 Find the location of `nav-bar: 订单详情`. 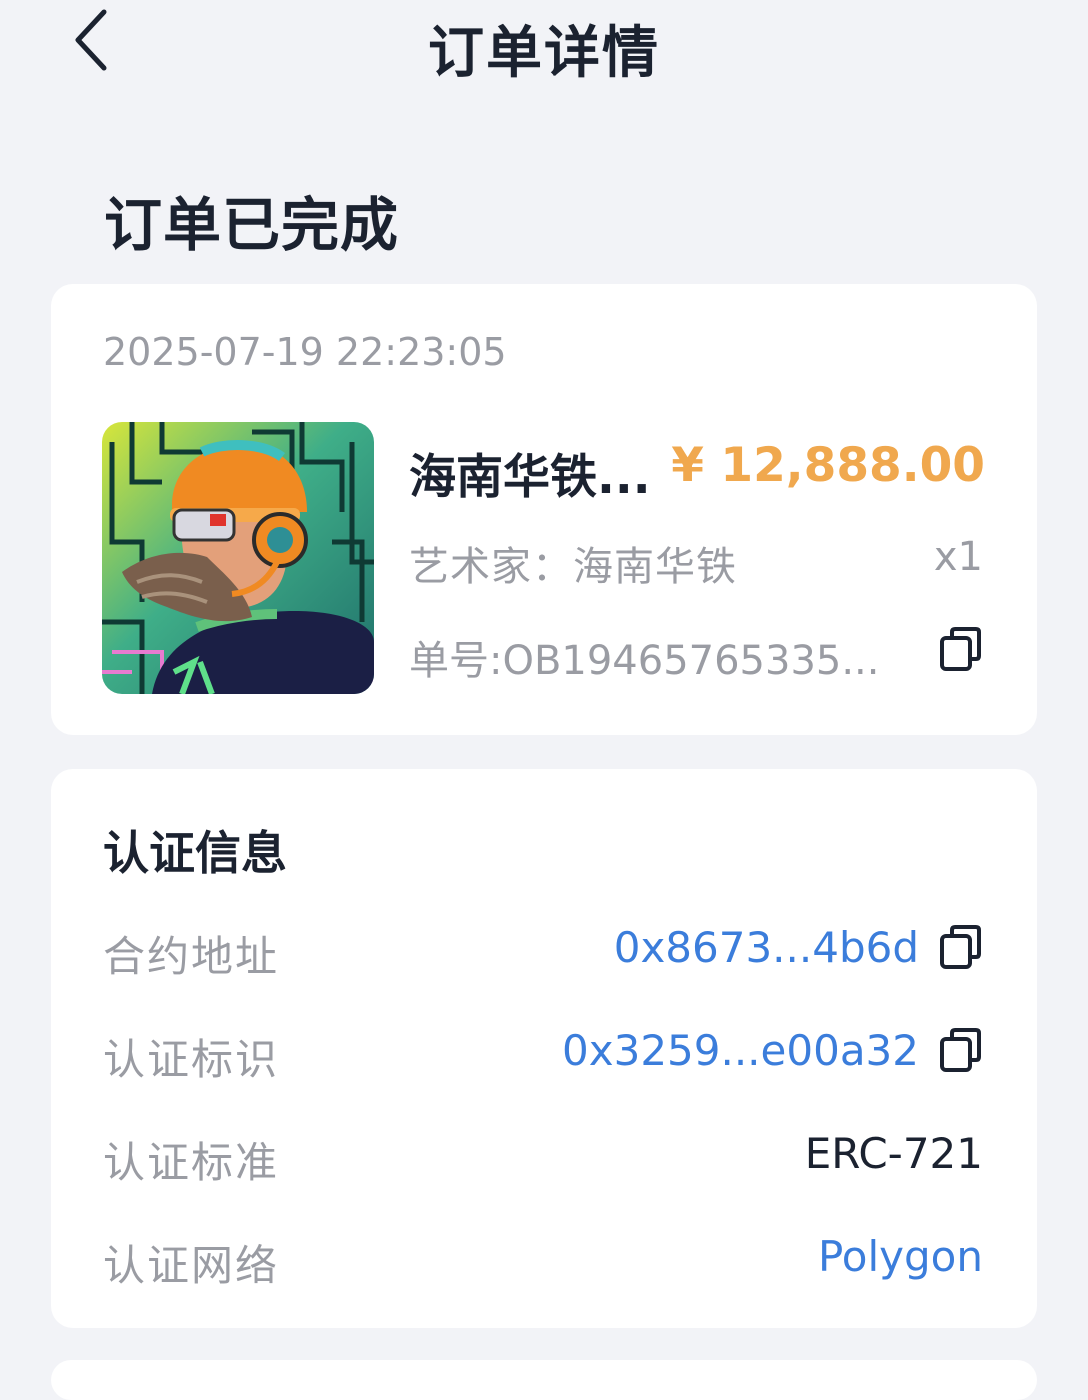

nav-bar: 订单详情 is located at coordinates (544, 43).